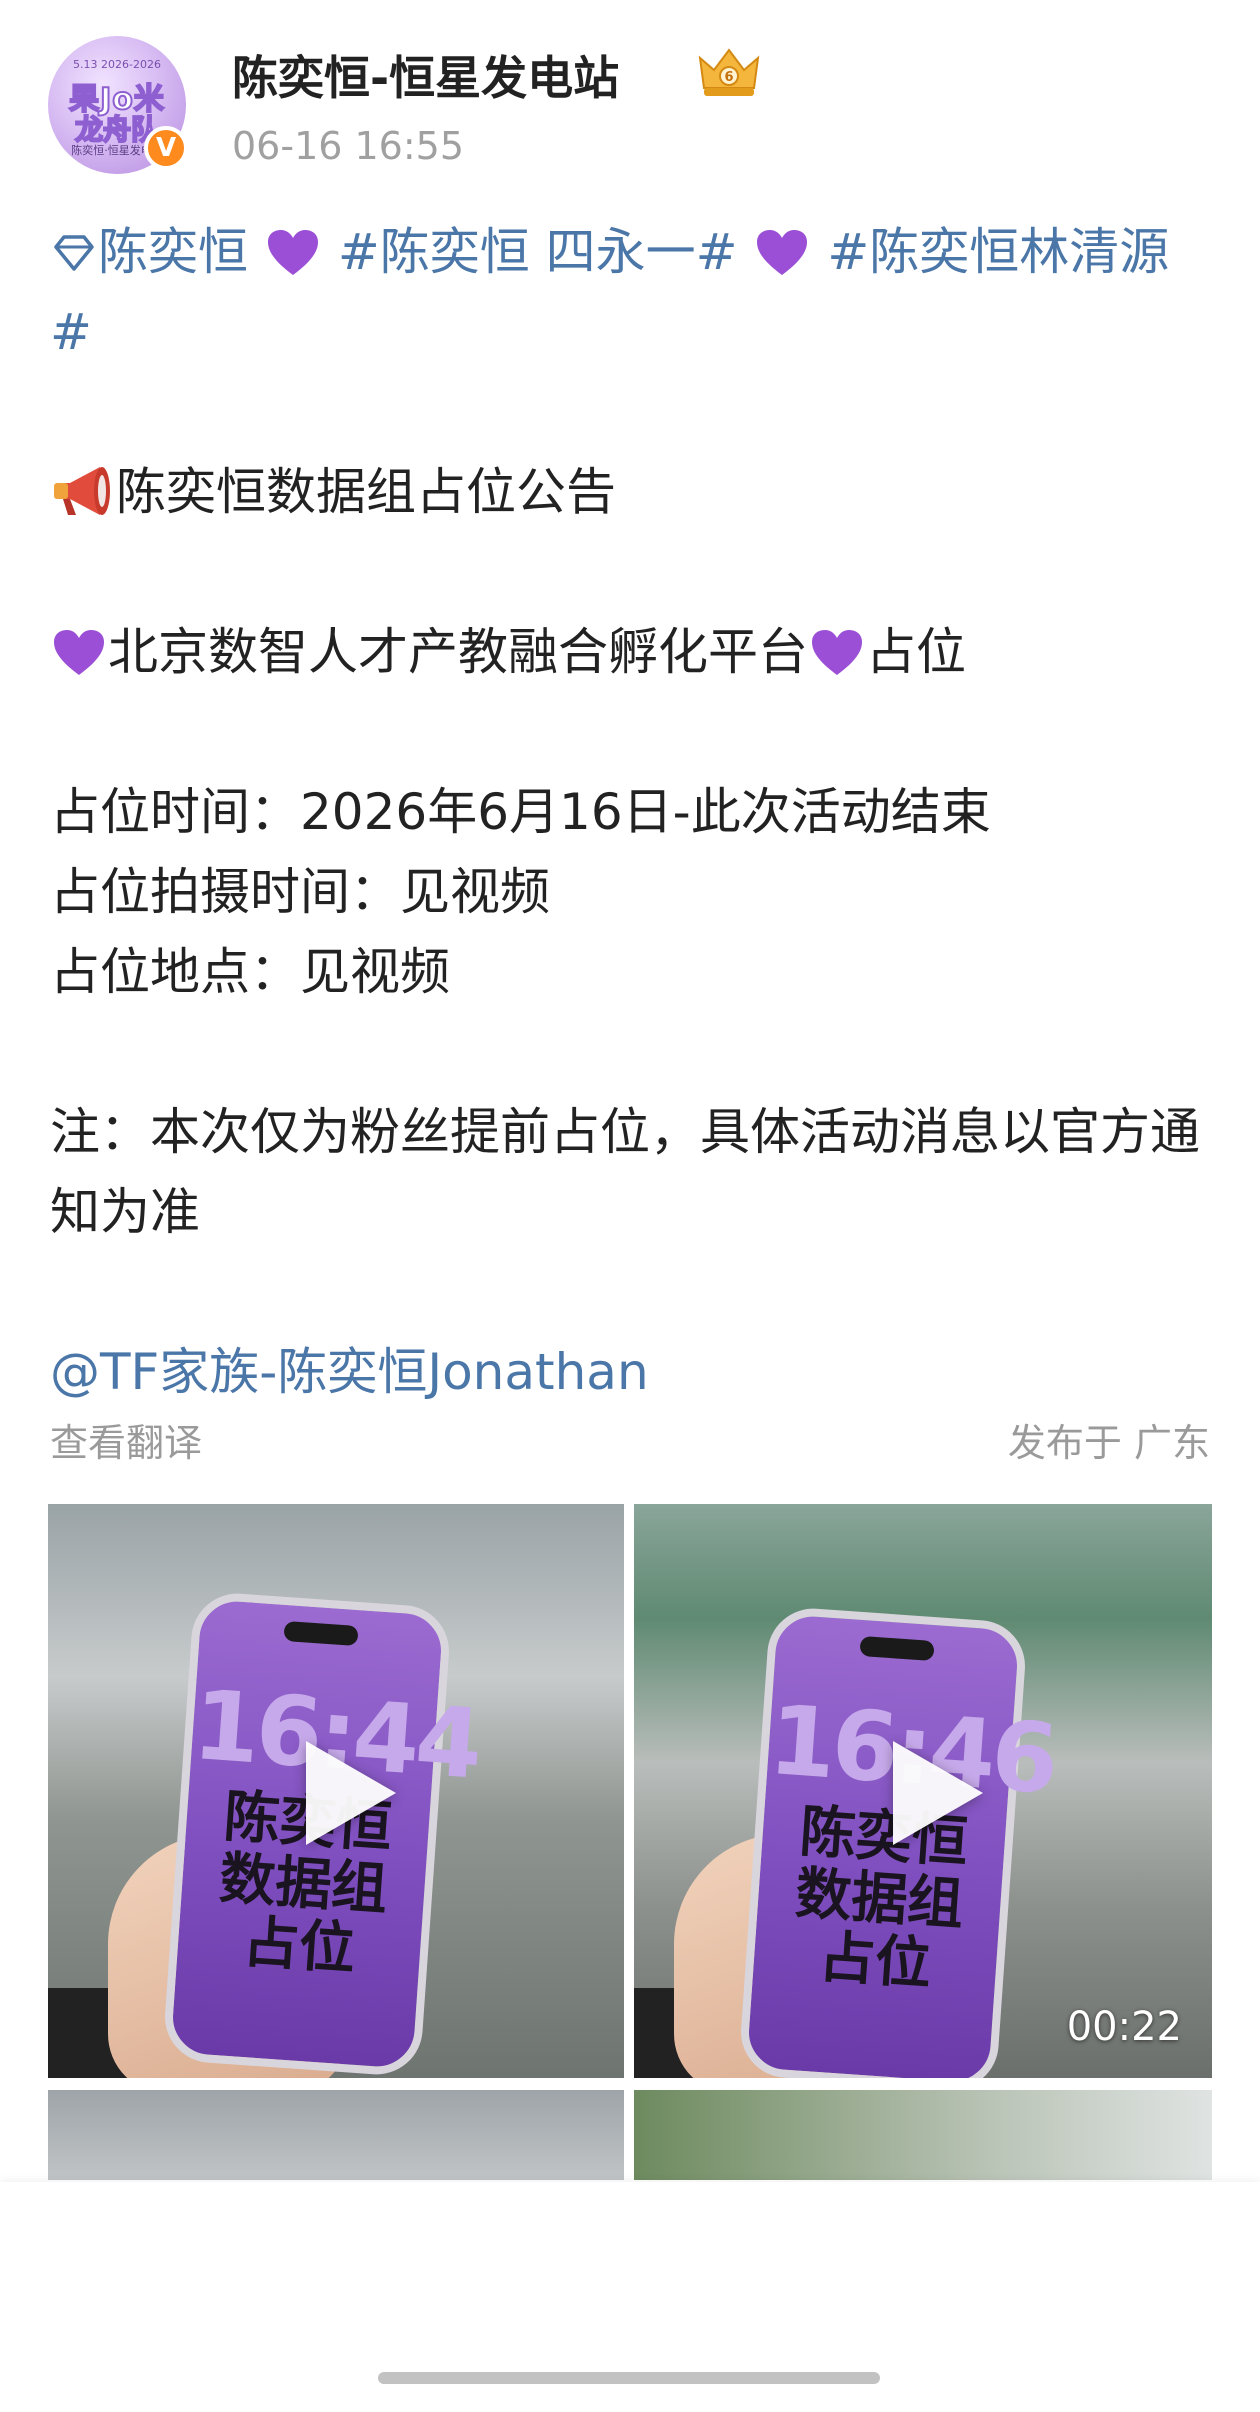 This screenshot has width=1260, height=2412. What do you see at coordinates (728, 77) in the screenshot?
I see `svg-text: 6` at bounding box center [728, 77].